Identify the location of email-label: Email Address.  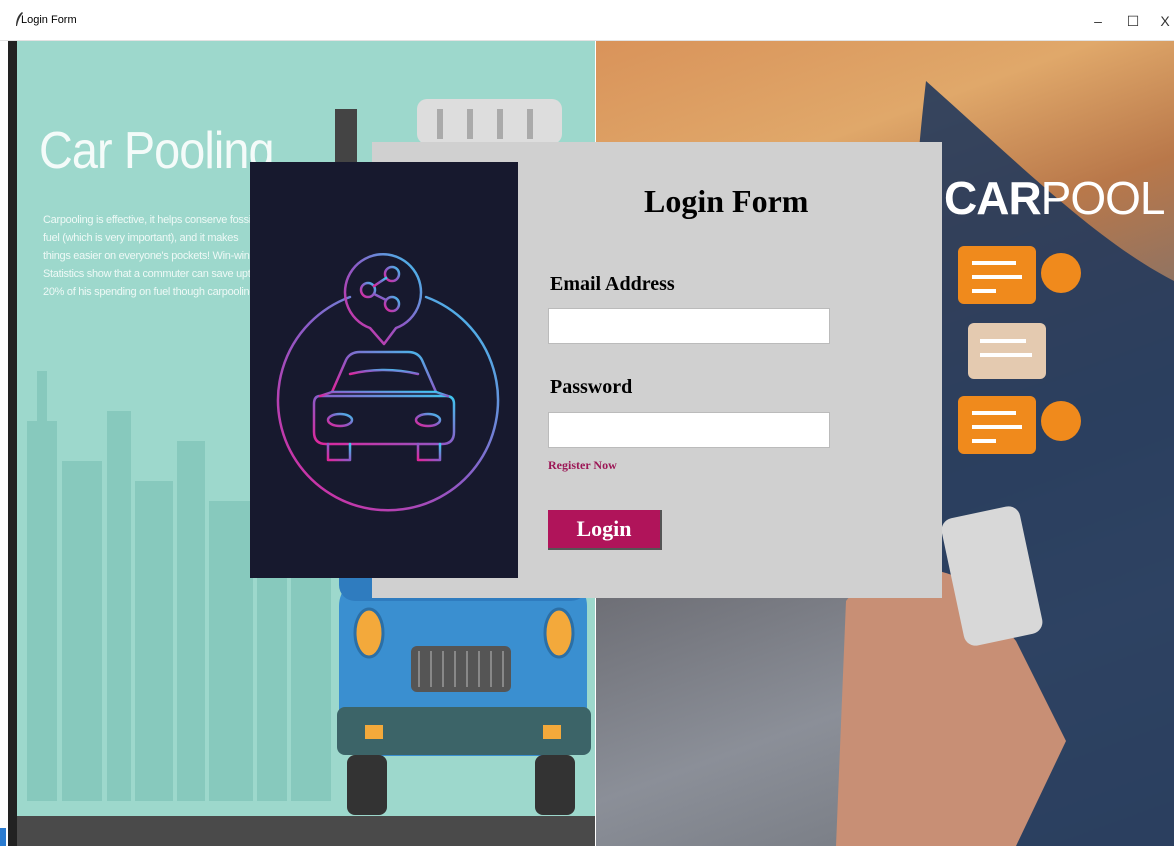
(612, 284).